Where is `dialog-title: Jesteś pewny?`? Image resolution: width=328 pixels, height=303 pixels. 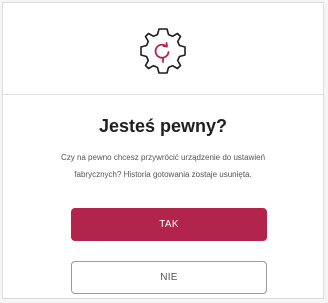
dialog-title: Jesteś pewny? is located at coordinates (163, 126).